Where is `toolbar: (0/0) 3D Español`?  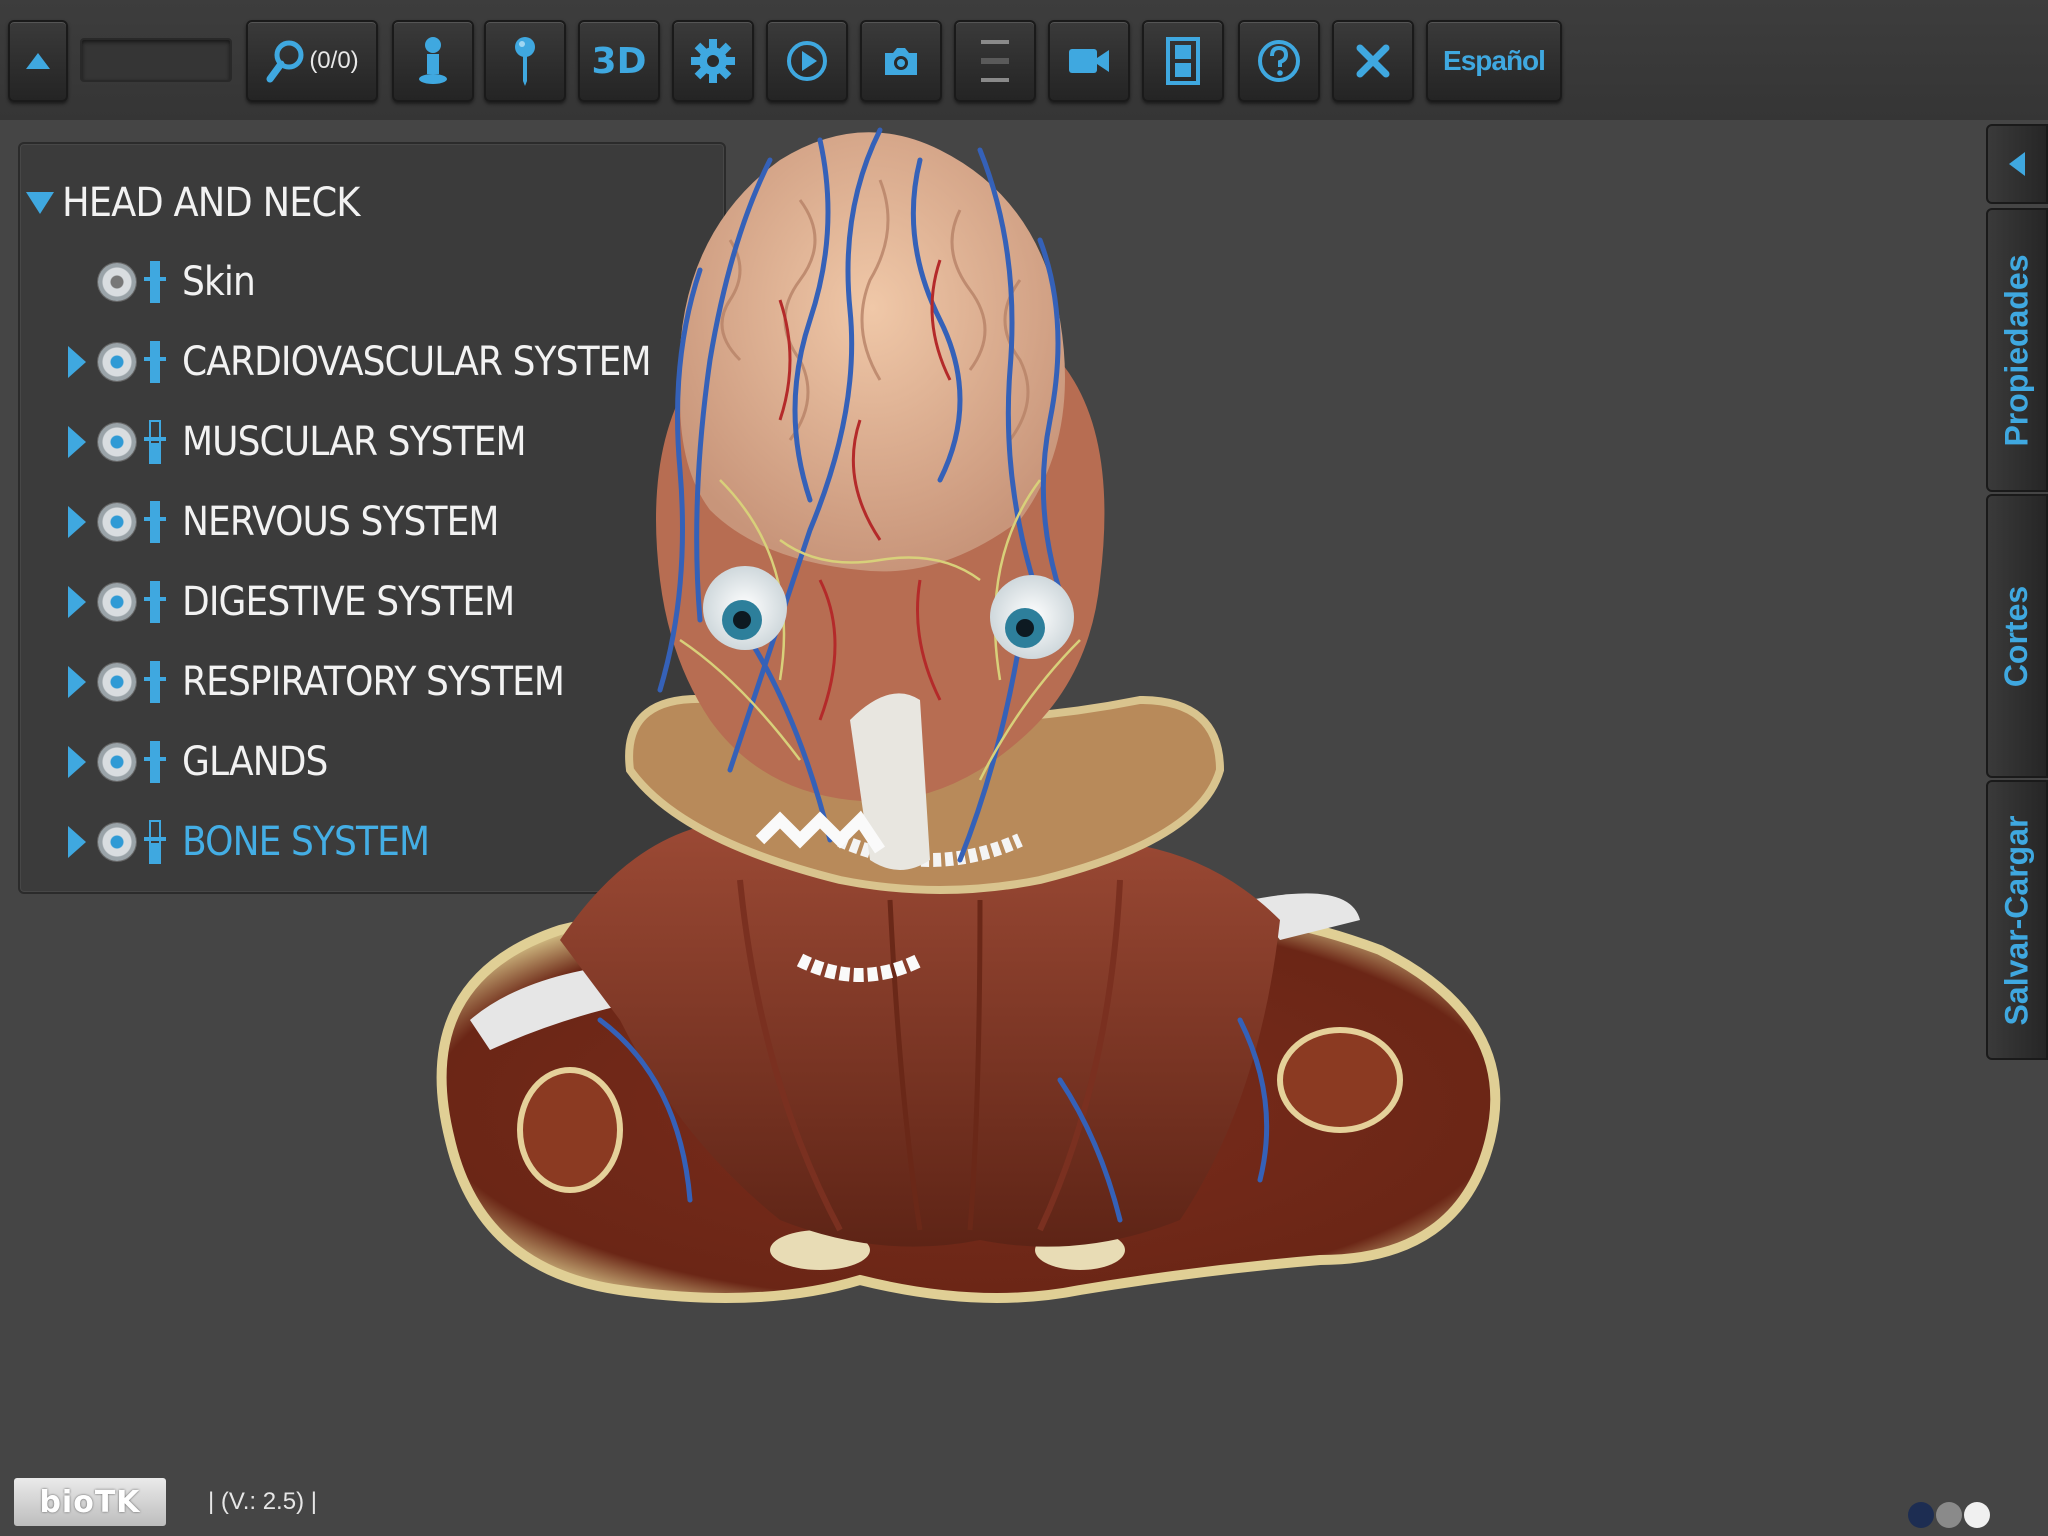
toolbar: (0/0) 3D Español is located at coordinates (1024, 60).